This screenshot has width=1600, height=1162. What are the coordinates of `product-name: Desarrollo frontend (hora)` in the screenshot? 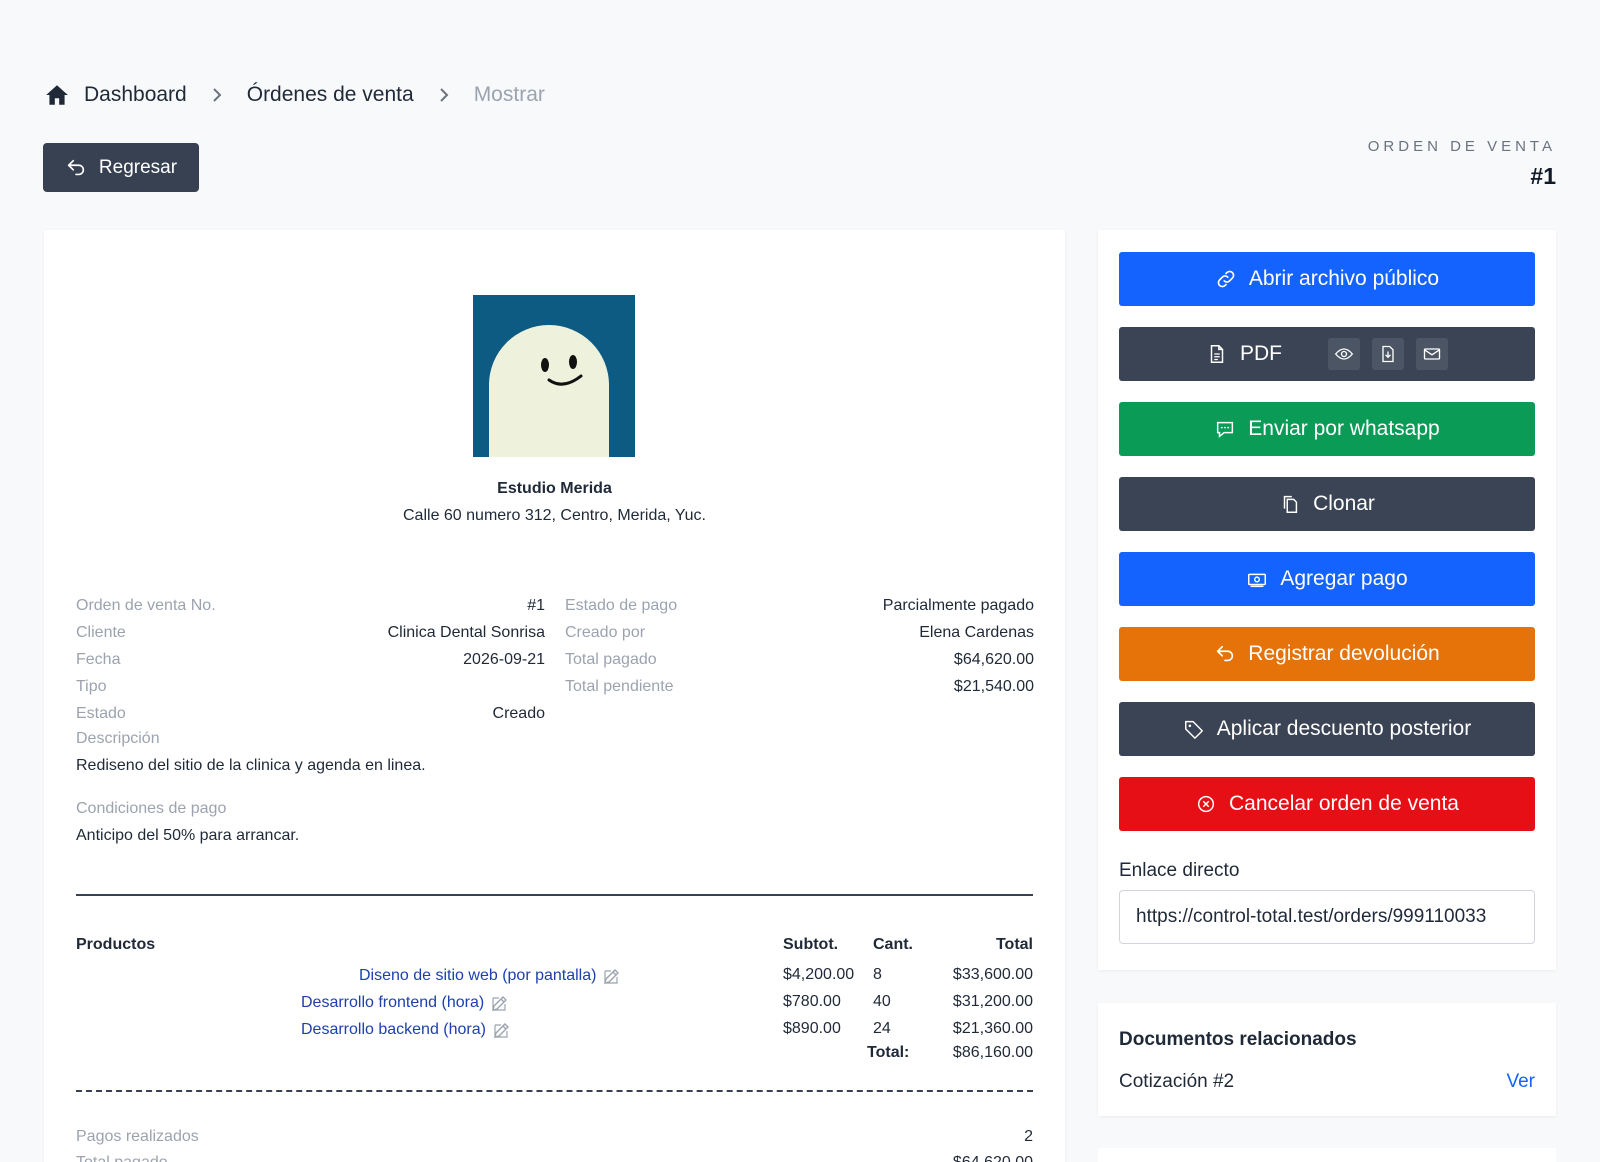 It's located at (392, 1003).